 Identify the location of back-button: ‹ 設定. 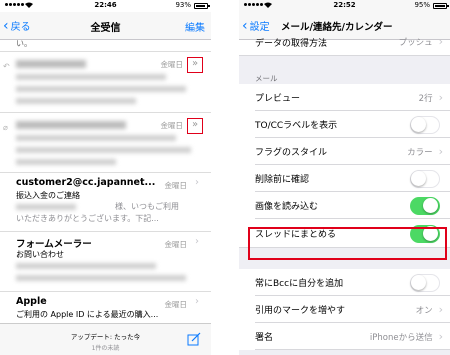
(256, 25).